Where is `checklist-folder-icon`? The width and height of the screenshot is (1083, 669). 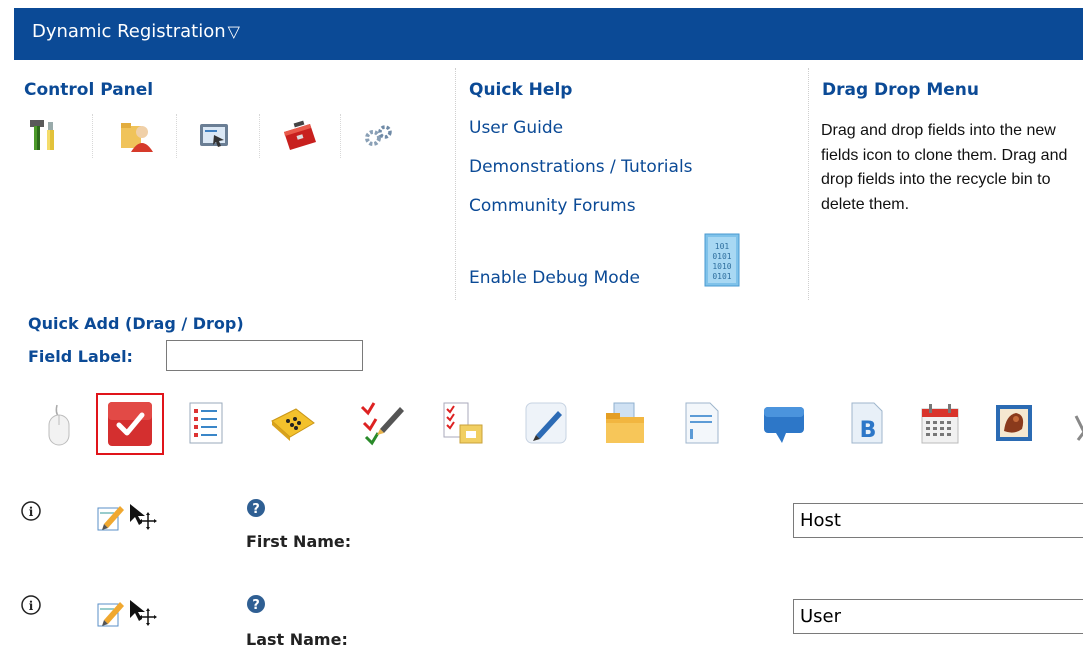 checklist-folder-icon is located at coordinates (462, 423).